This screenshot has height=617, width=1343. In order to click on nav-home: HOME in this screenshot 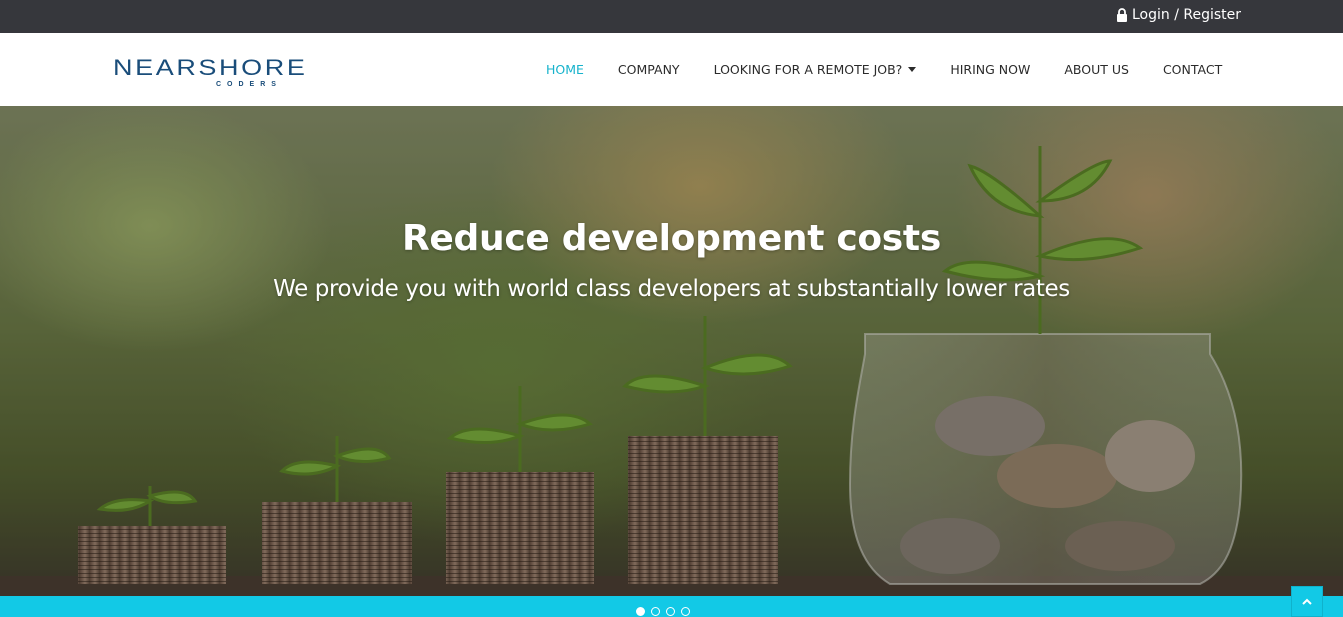, I will do `click(565, 69)`.